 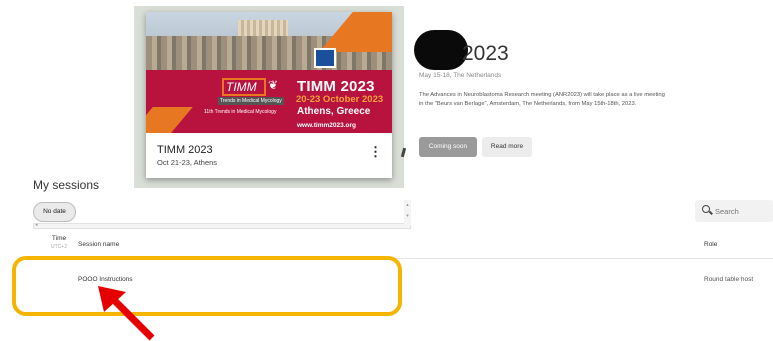 What do you see at coordinates (729, 279) in the screenshot?
I see `role-cell: Round table host` at bounding box center [729, 279].